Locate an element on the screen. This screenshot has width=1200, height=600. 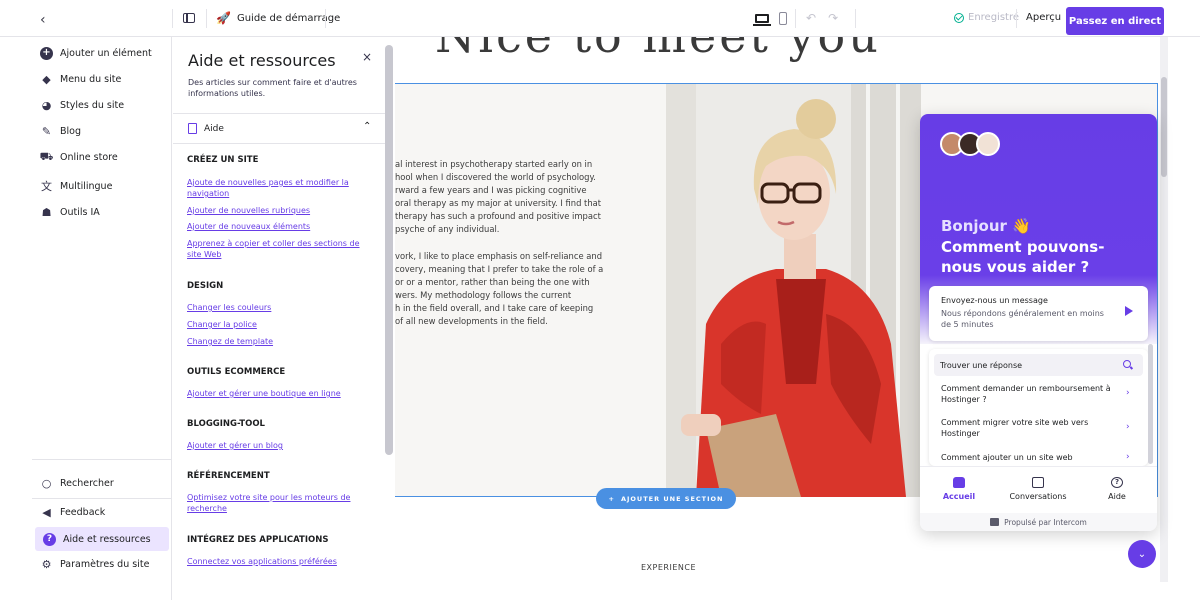
powered-by: Propulsé par Intercom is located at coordinates (1038, 522).